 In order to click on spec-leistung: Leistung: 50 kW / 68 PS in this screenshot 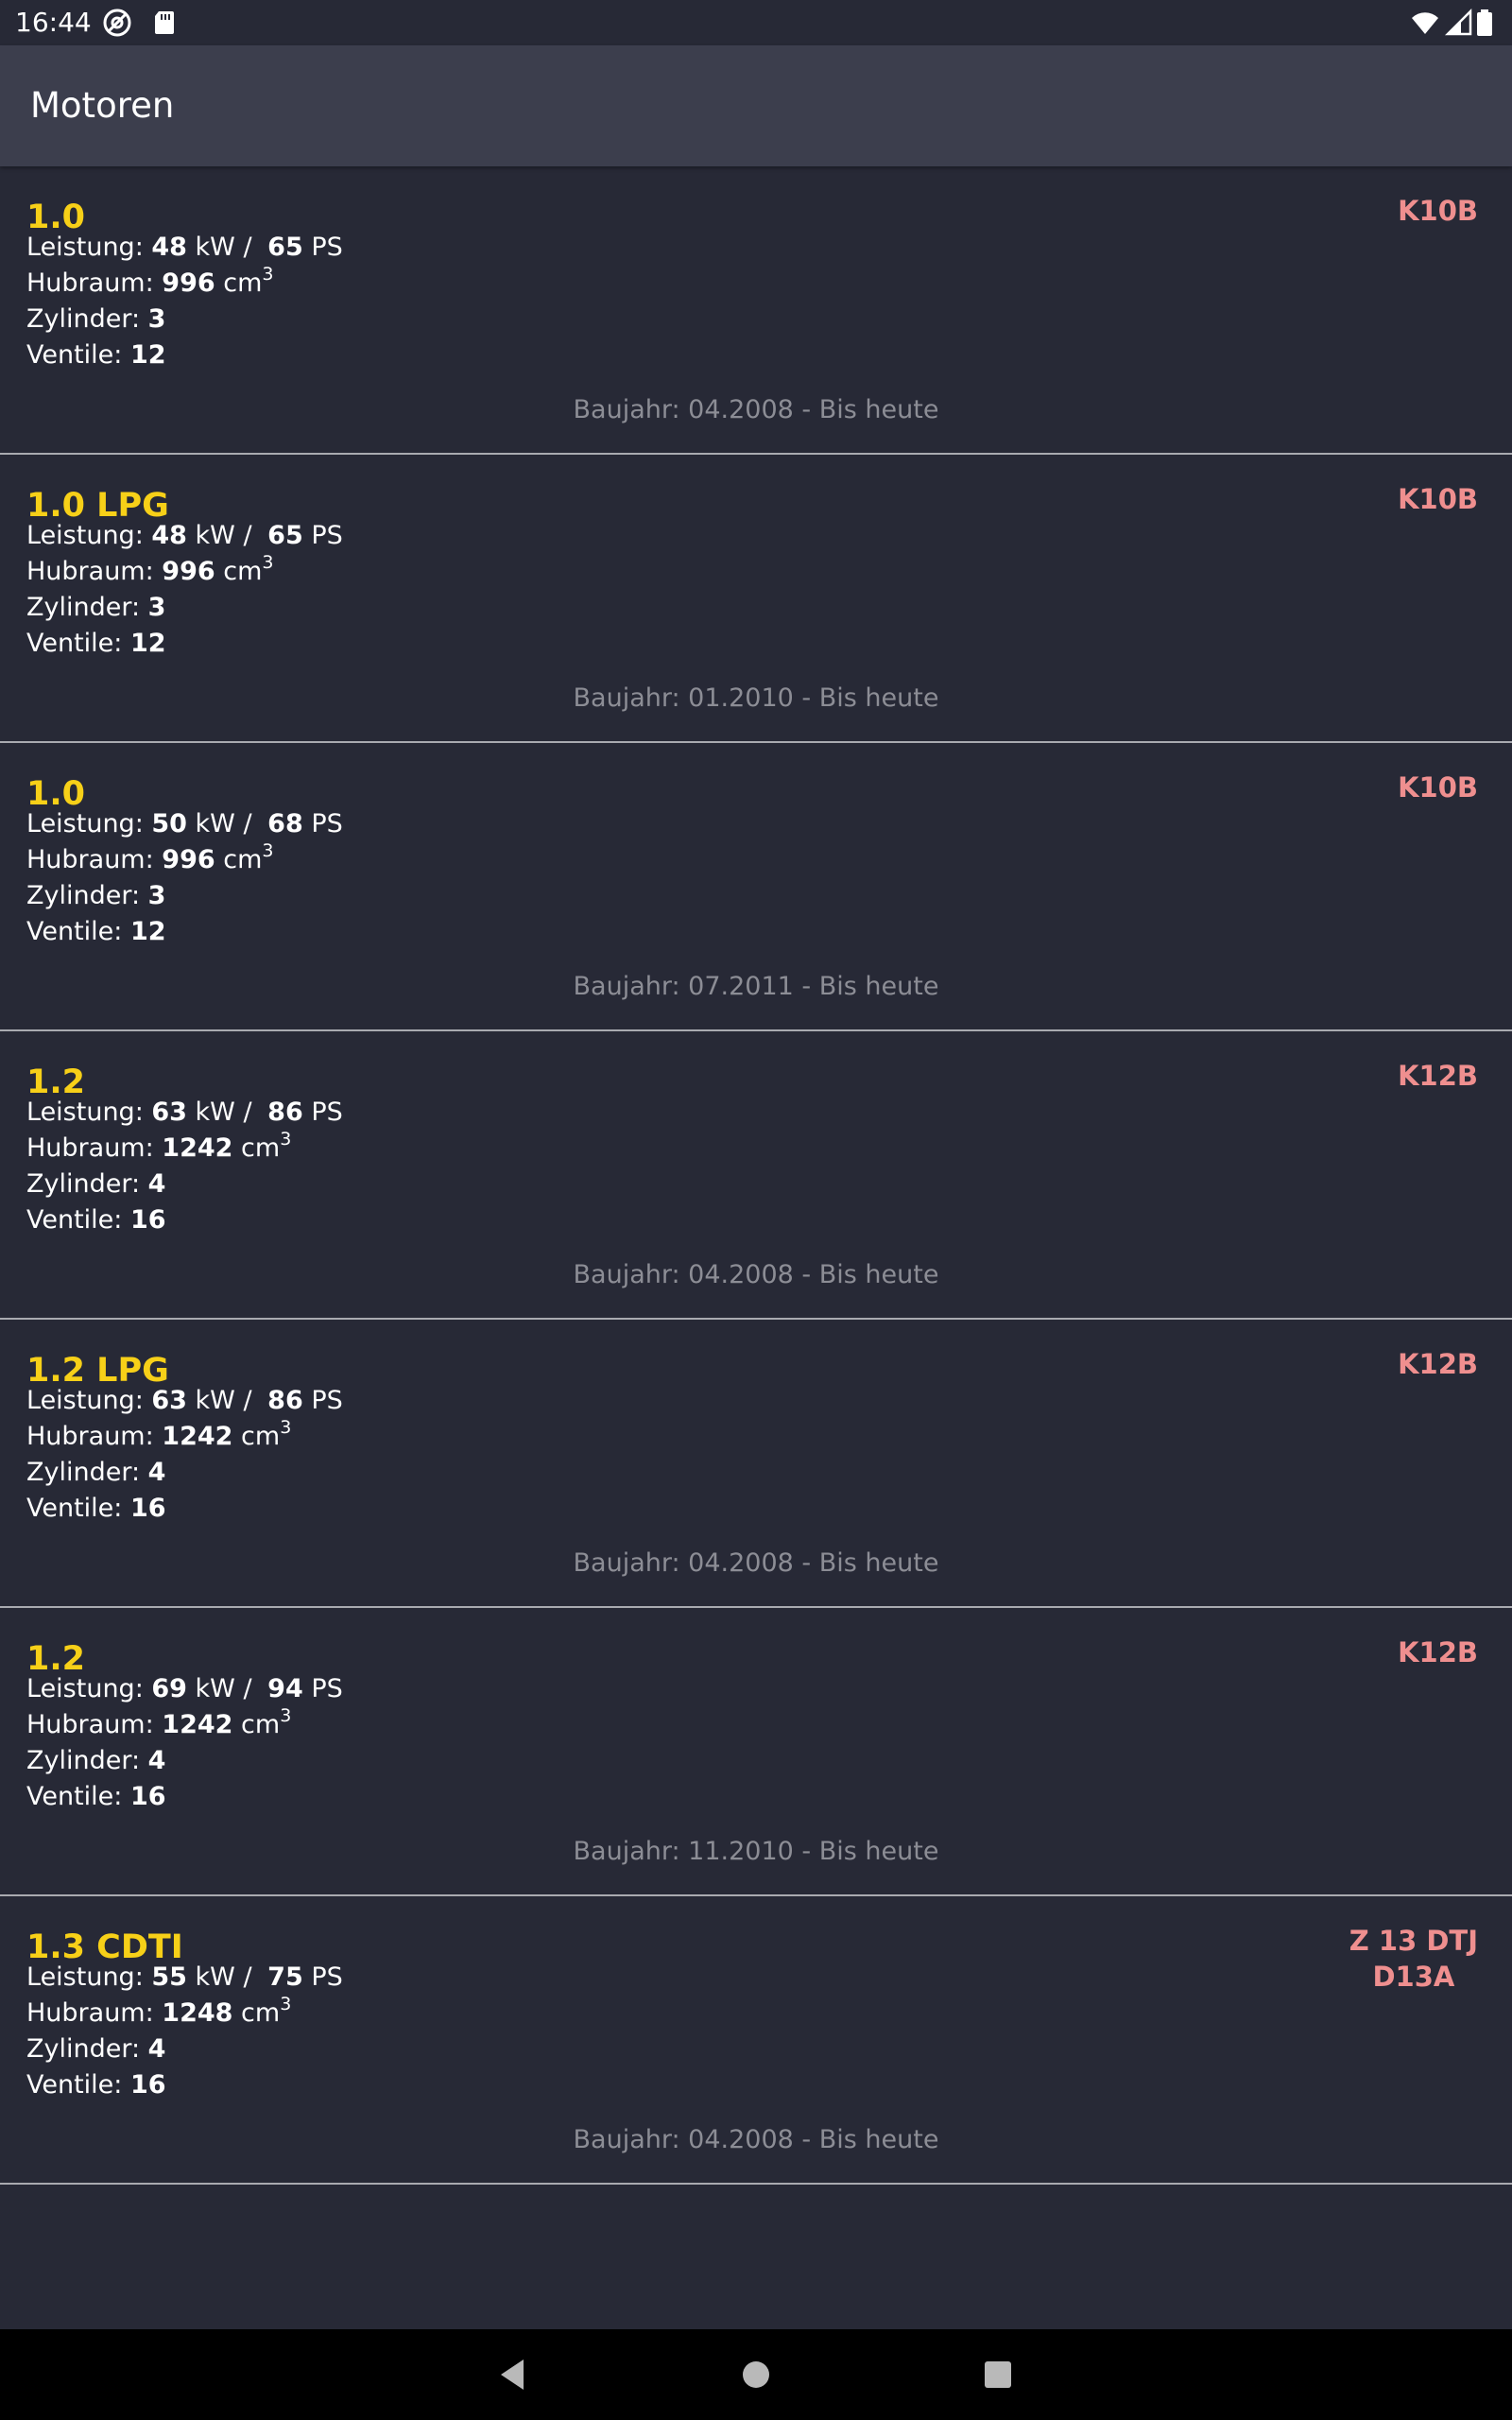, I will do `click(184, 824)`.